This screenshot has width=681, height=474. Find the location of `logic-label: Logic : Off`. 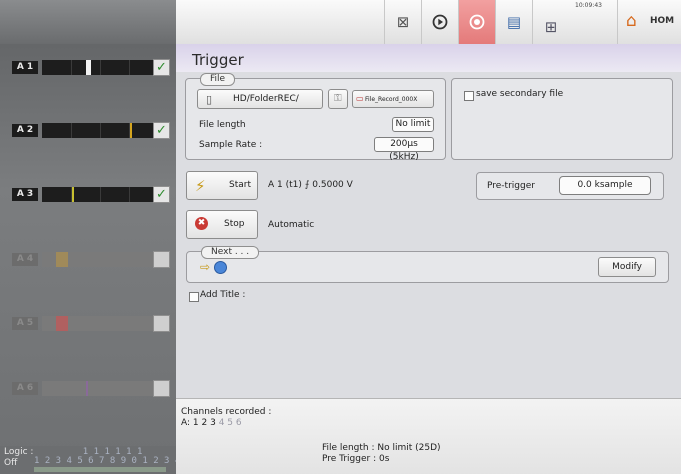

logic-label: Logic : Off is located at coordinates (19, 457).